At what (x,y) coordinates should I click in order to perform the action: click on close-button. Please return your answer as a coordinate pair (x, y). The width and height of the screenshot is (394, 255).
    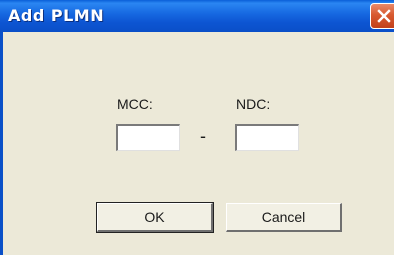
    Looking at the image, I should click on (382, 16).